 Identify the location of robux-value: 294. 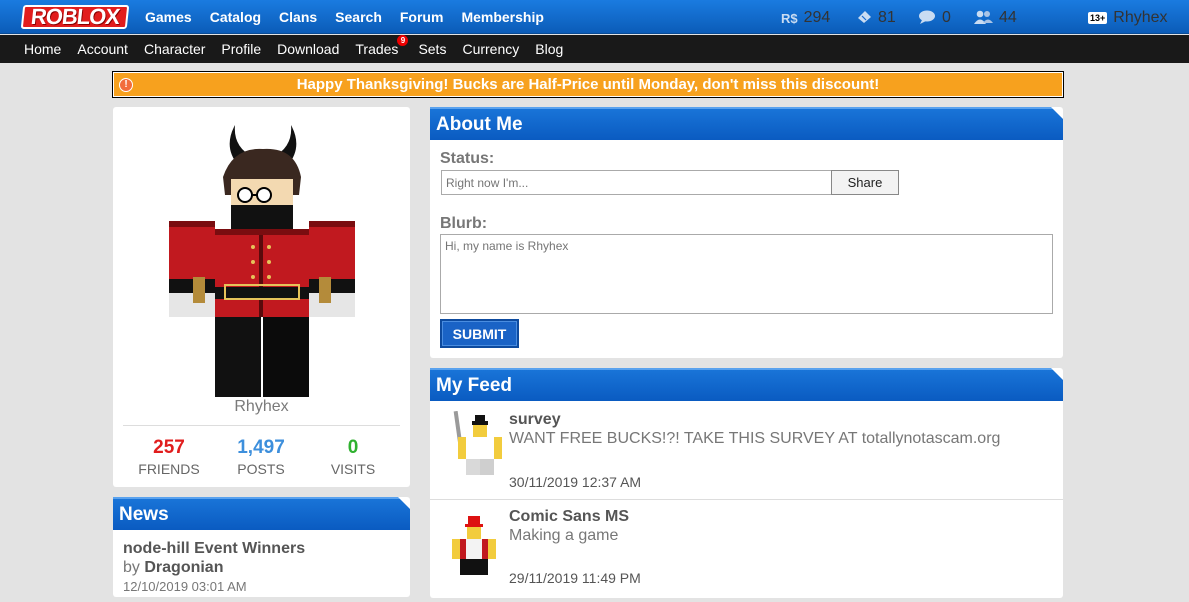
(817, 17).